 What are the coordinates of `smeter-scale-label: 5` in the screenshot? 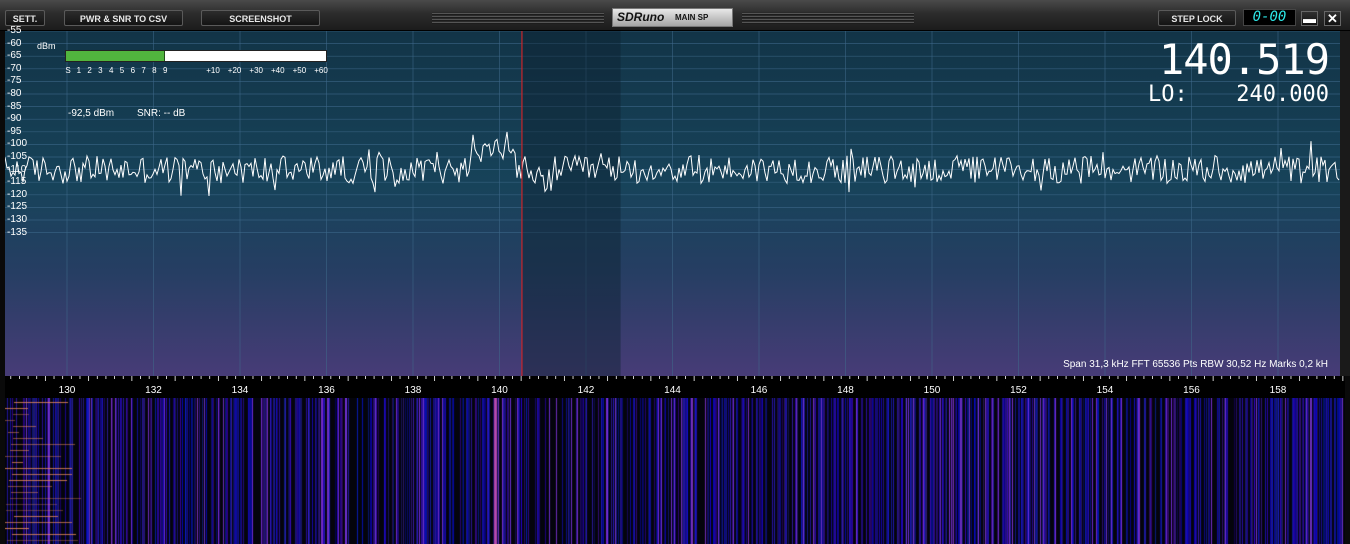 It's located at (122, 70).